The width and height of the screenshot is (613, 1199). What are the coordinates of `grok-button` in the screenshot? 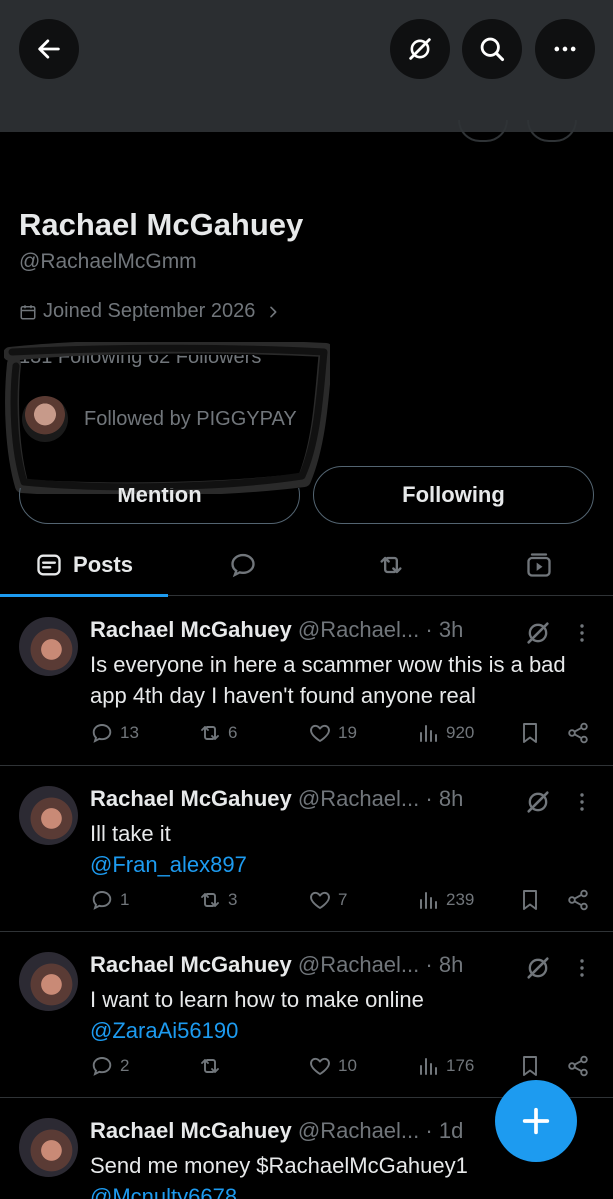 It's located at (420, 49).